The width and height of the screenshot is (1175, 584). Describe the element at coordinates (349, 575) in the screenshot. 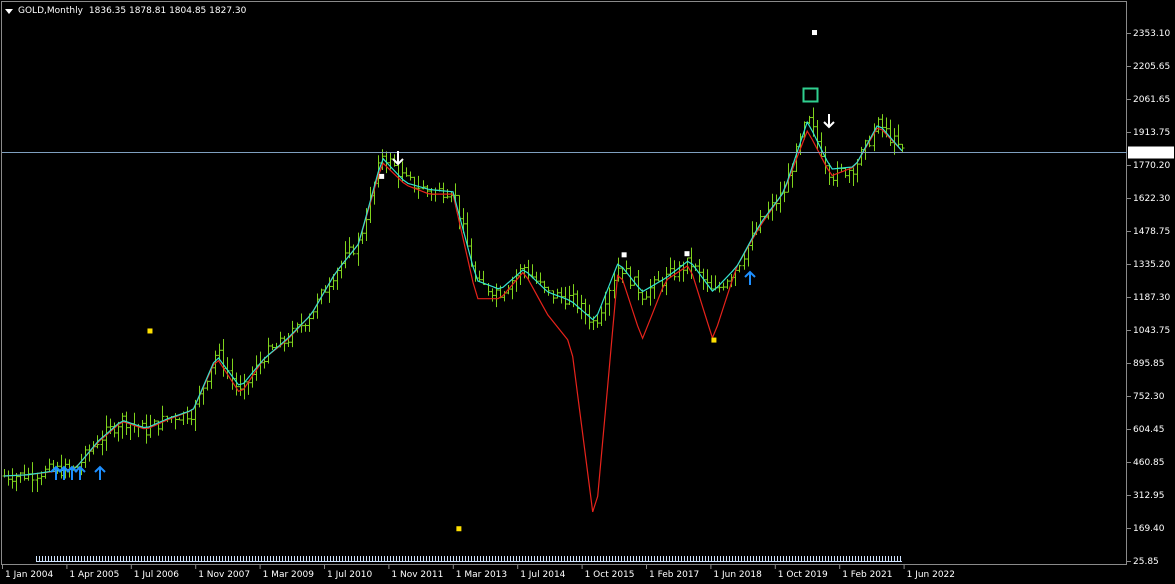

I see `time-axis-label: 1 Jul 2010` at that location.